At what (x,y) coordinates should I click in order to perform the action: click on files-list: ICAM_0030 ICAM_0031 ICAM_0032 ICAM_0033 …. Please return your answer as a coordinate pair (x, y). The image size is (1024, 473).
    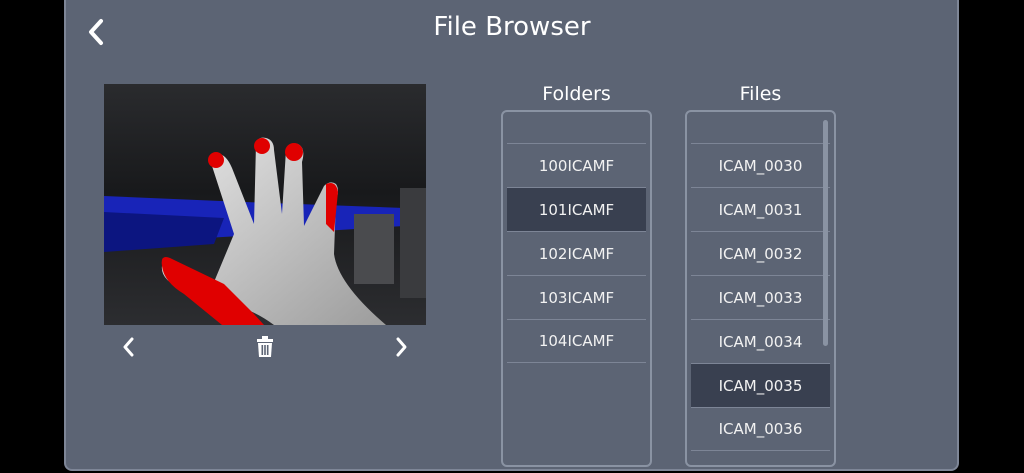
    Looking at the image, I should click on (760, 288).